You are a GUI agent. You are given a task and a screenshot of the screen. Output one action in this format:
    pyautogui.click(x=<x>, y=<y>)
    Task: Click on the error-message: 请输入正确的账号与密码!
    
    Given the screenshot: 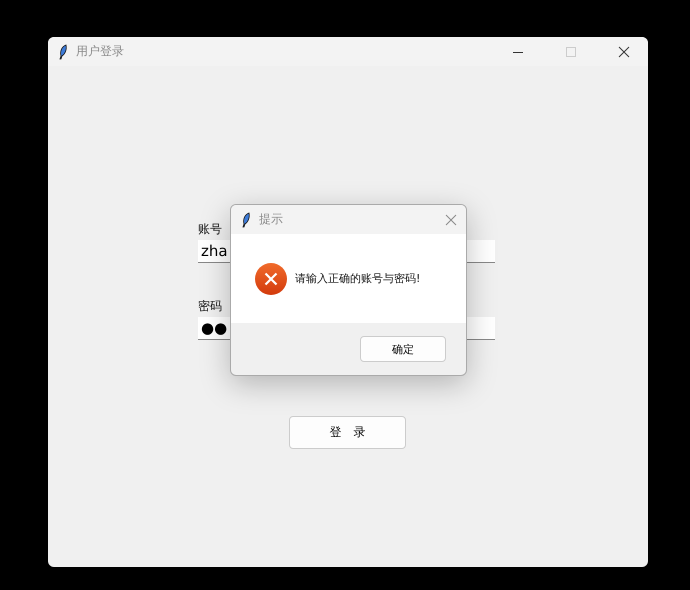 What is the action you would take?
    pyautogui.click(x=357, y=278)
    